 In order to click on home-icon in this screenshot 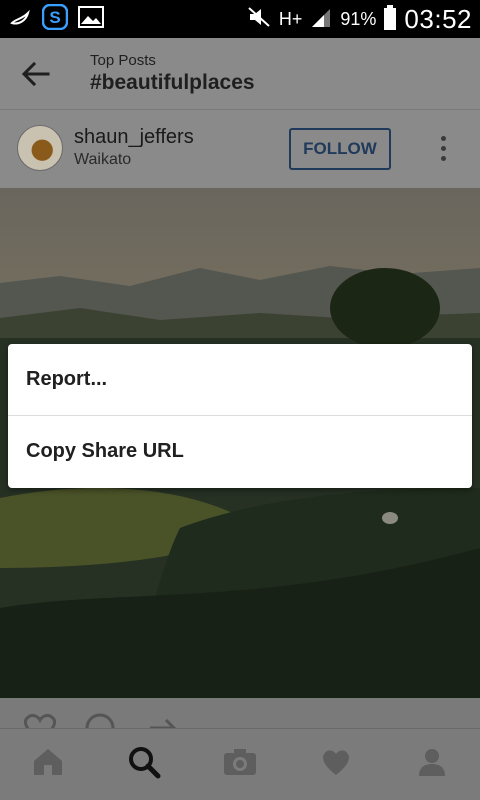, I will do `click(48, 764)`.